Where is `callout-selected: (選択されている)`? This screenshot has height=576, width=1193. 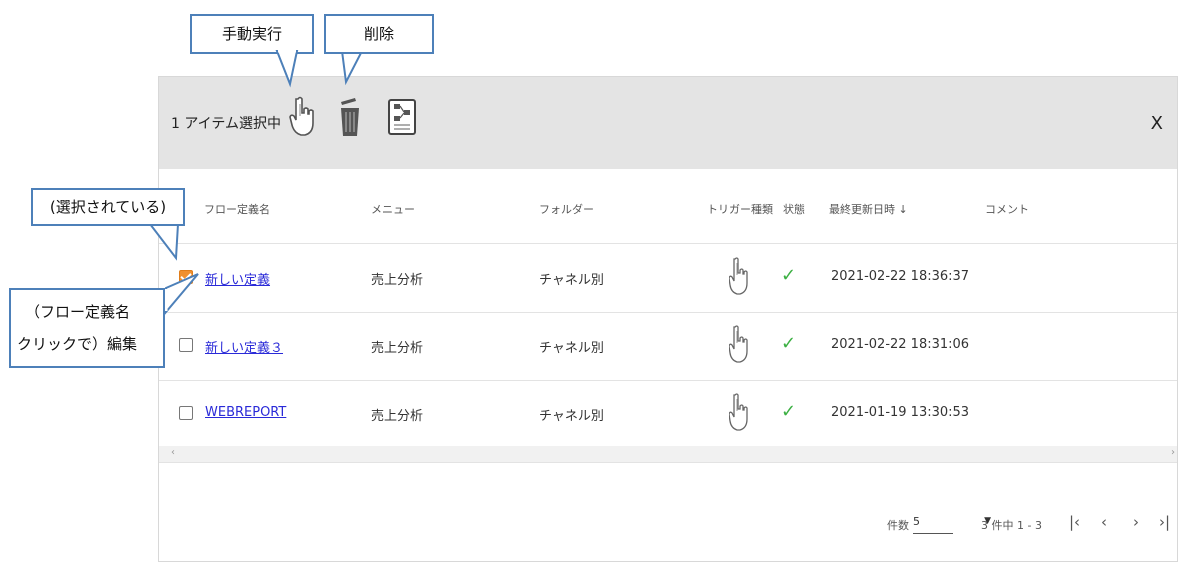
callout-selected: (選択されている) is located at coordinates (108, 207).